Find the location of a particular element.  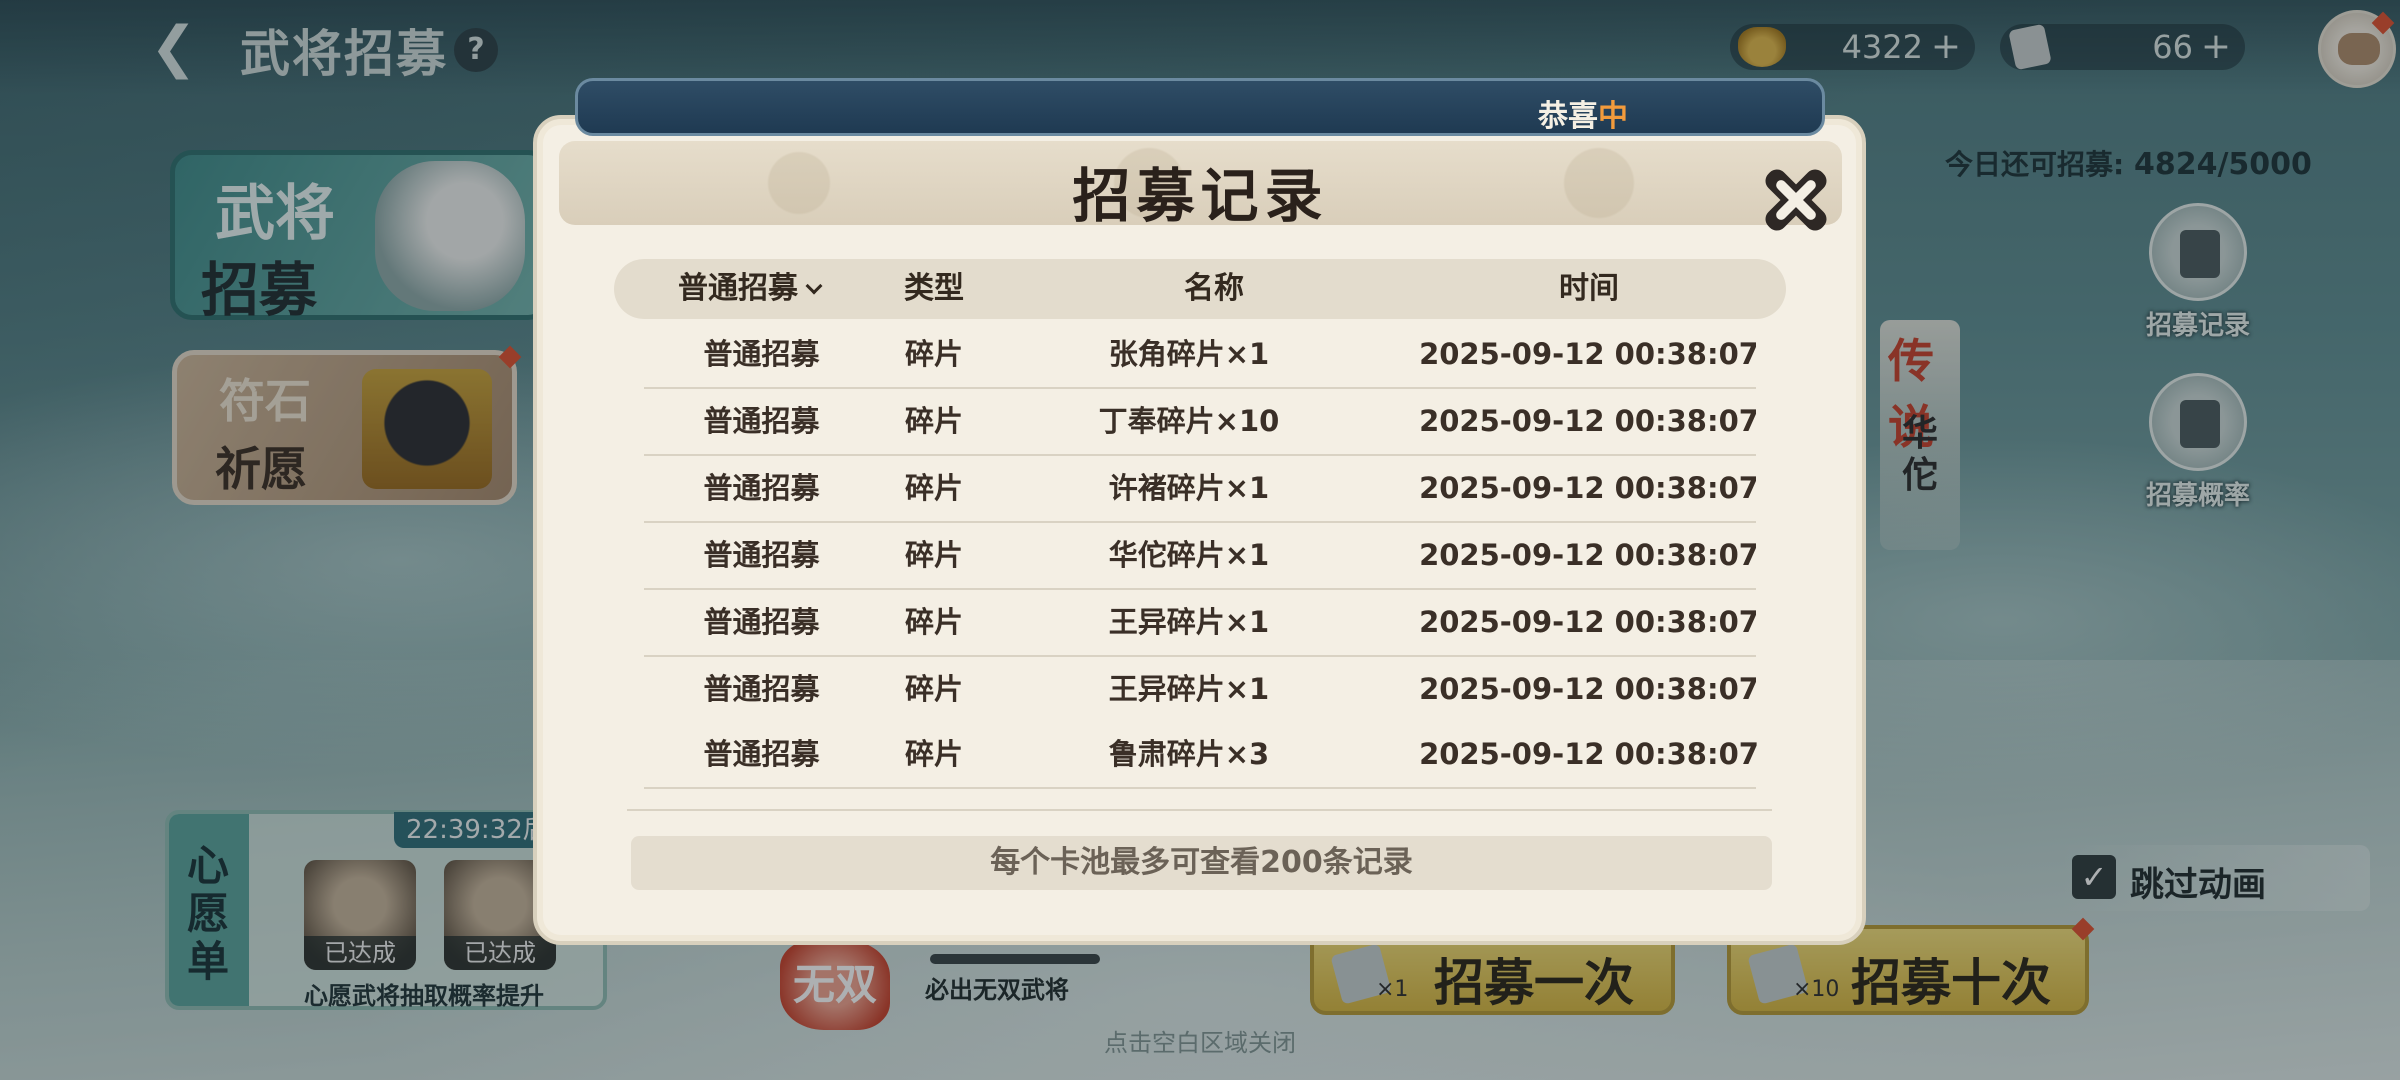

pool-filter-label: 普通招募 is located at coordinates (738, 288).